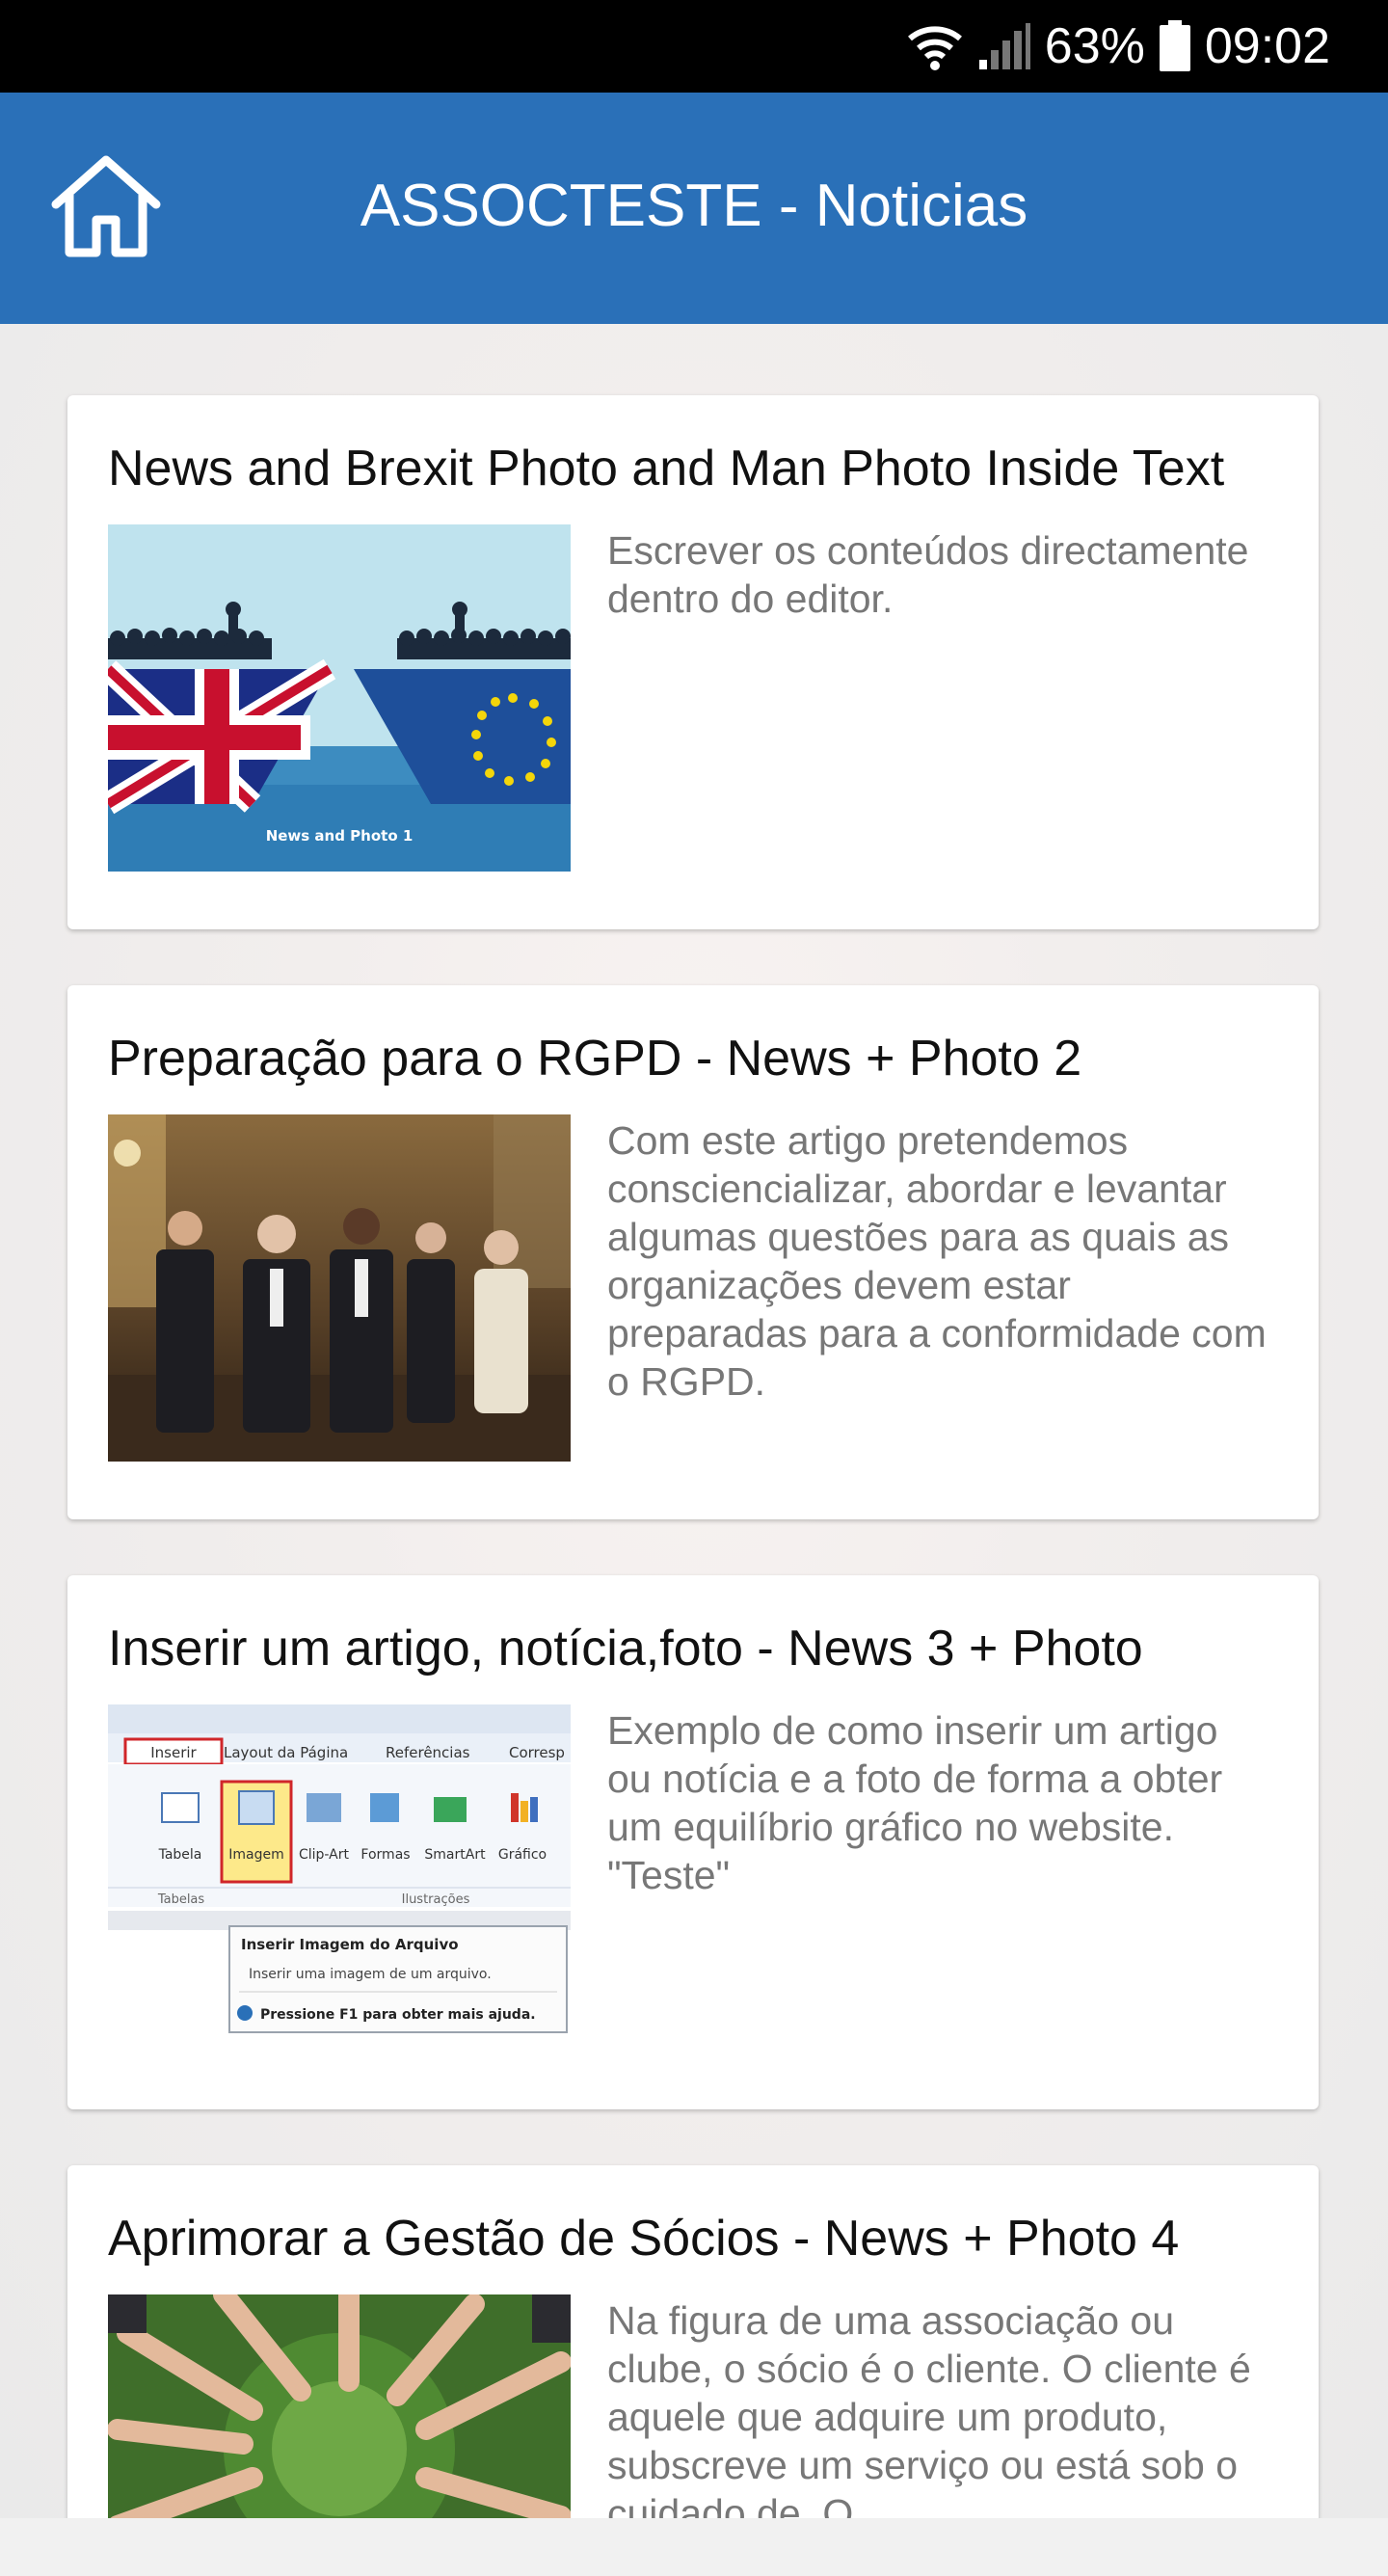 The height and width of the screenshot is (2576, 1388). I want to click on ribbon-tab: Corresp, so click(537, 1753).